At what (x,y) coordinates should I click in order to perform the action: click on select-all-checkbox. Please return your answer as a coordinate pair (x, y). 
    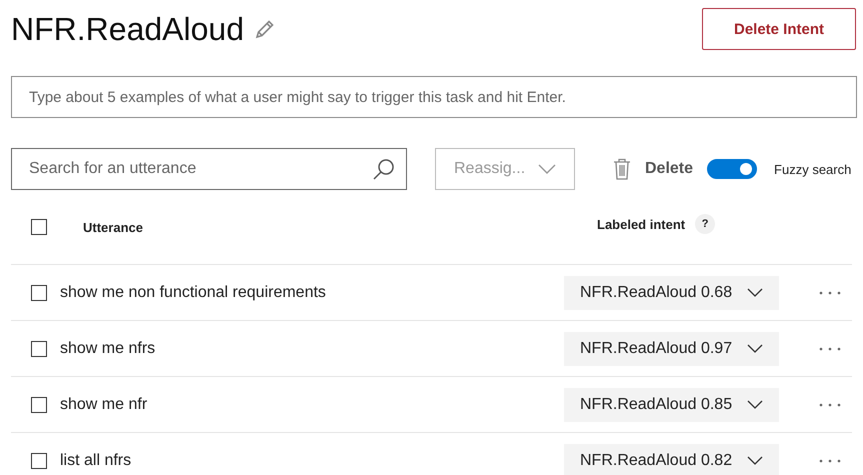
    Looking at the image, I should click on (39, 227).